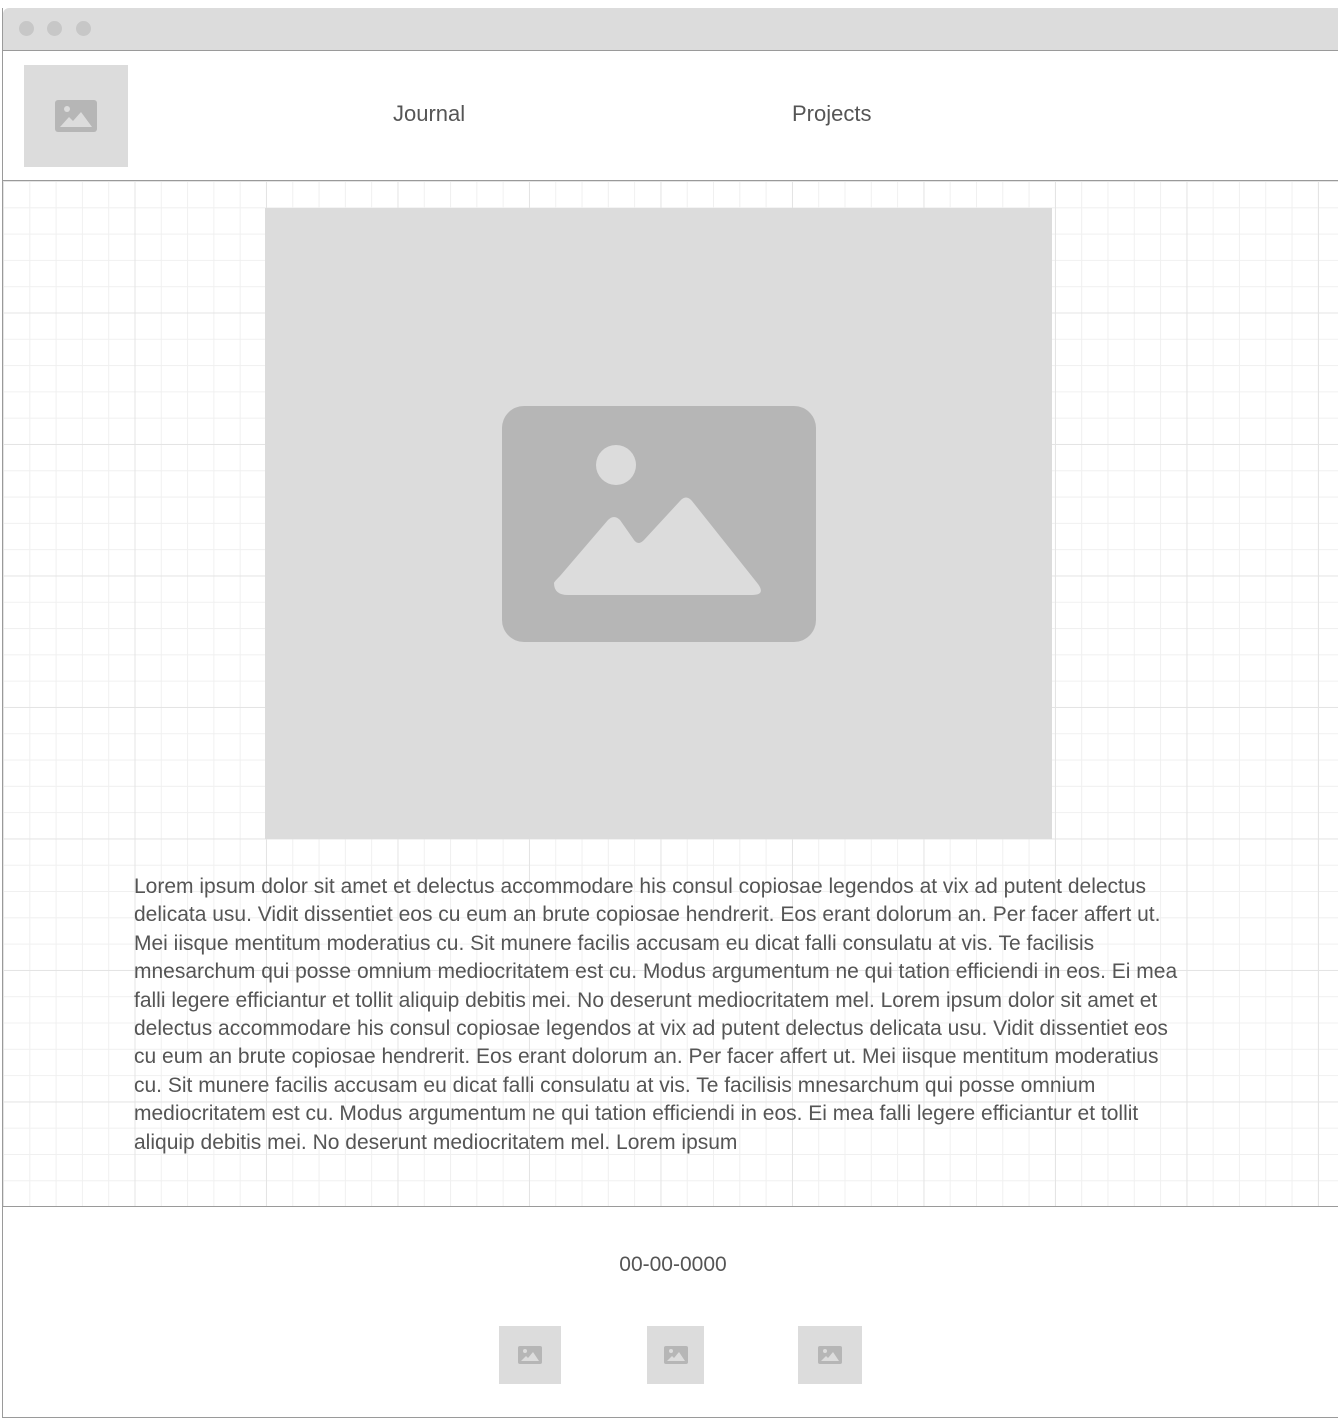  Describe the element at coordinates (670, 116) in the screenshot. I see `site-header: Journal Projects` at that location.